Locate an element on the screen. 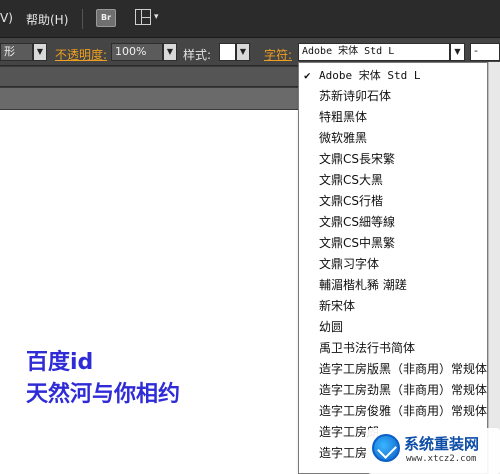 This screenshot has height=474, width=500. artboard-text-line-2: 天然河与你相约 is located at coordinates (103, 392).